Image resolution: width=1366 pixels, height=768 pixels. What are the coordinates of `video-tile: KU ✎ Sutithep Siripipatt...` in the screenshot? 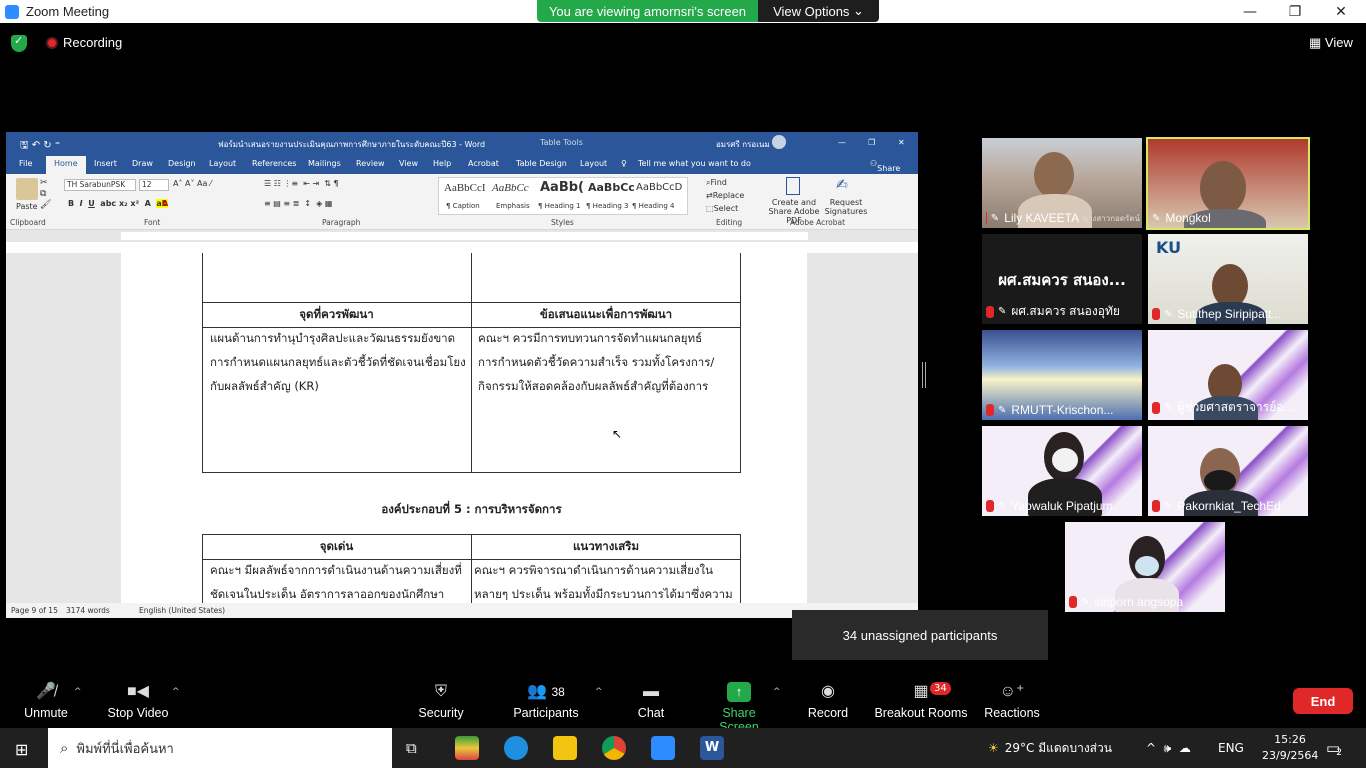 It's located at (1228, 279).